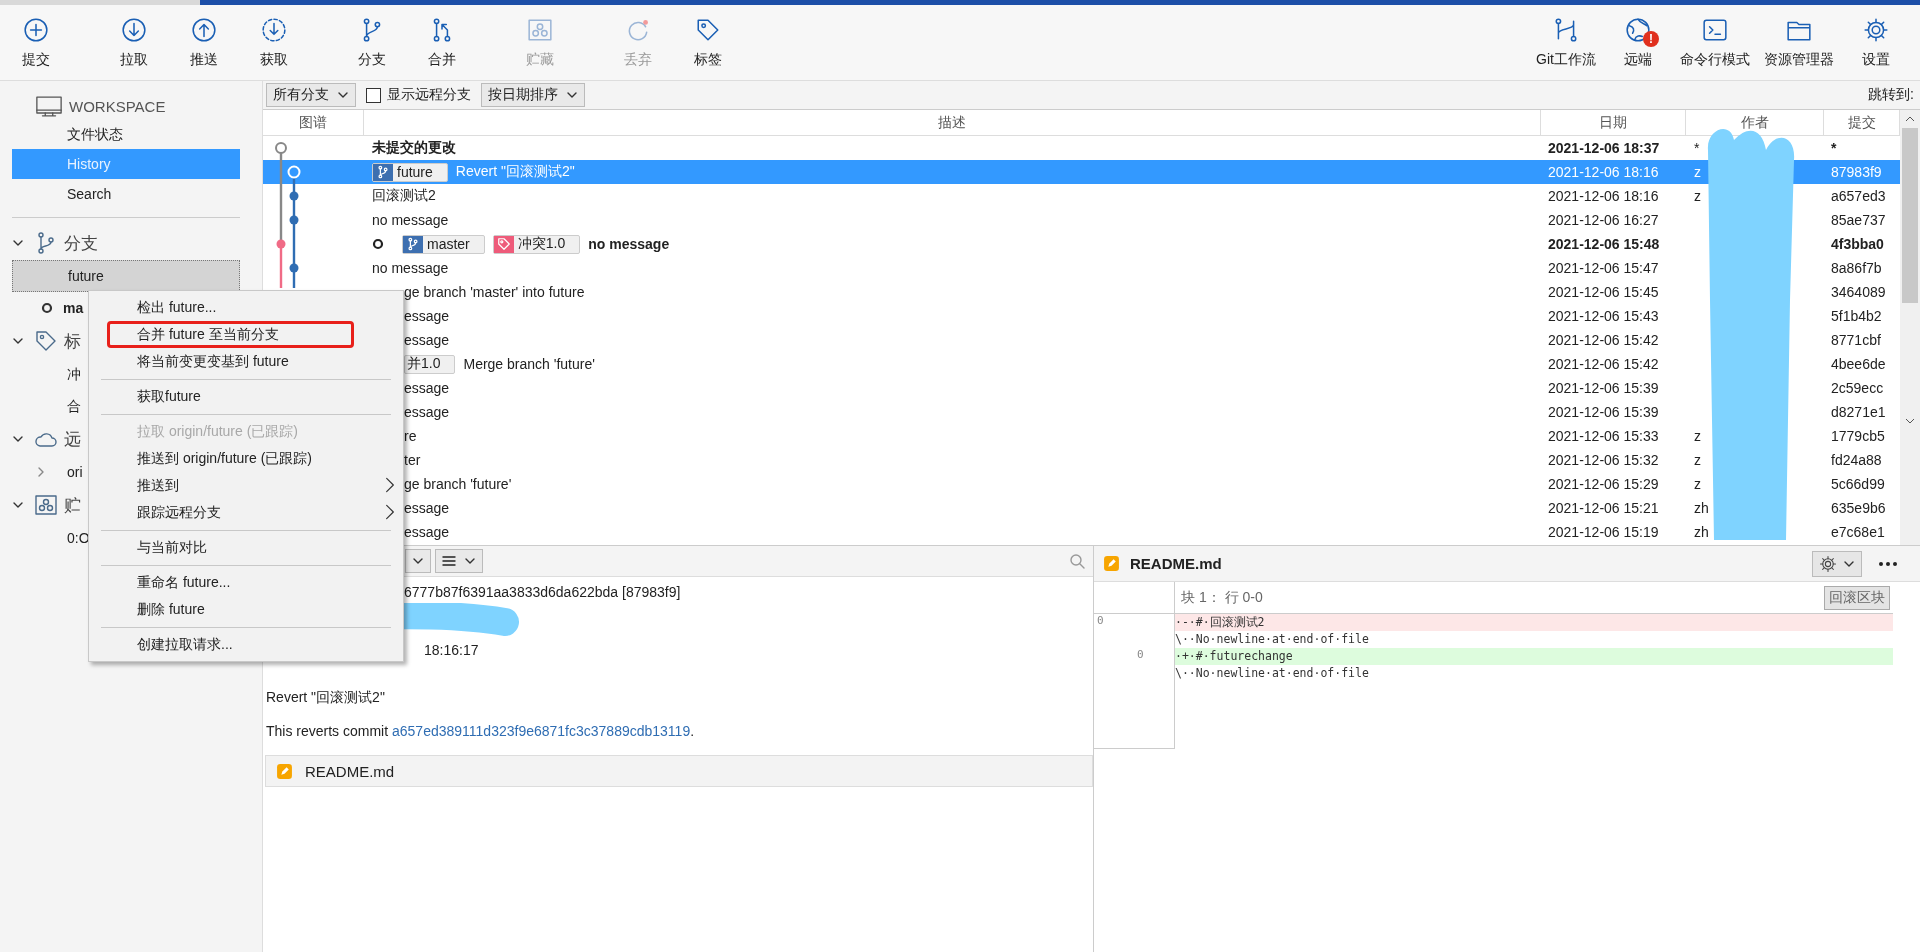  What do you see at coordinates (1603, 484) in the screenshot?
I see `commit-date: 2021-12-06 15:29` at bounding box center [1603, 484].